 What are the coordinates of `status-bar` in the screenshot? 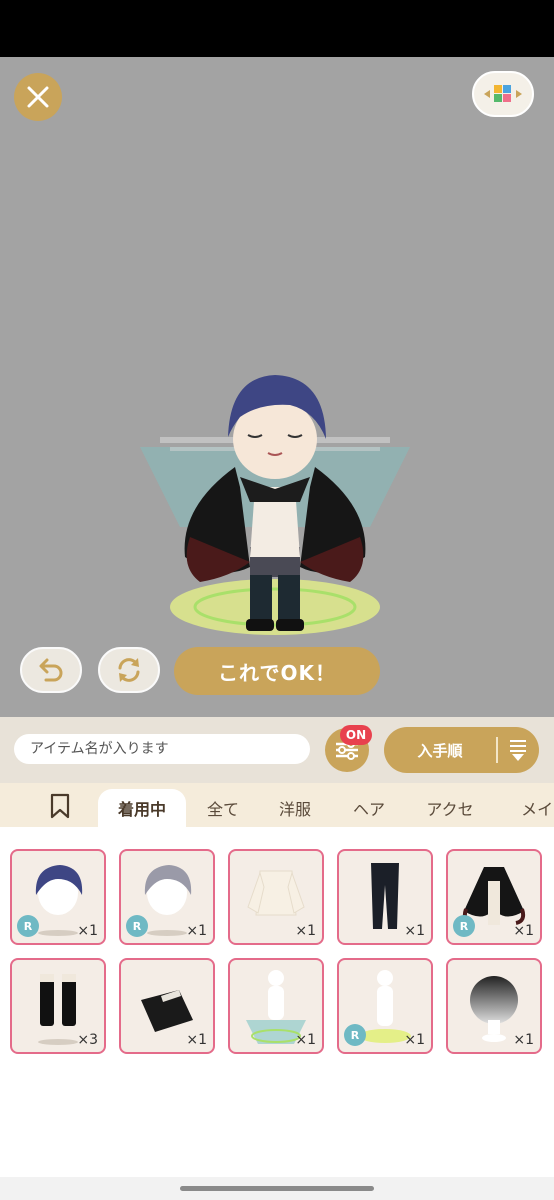 It's located at (277, 28).